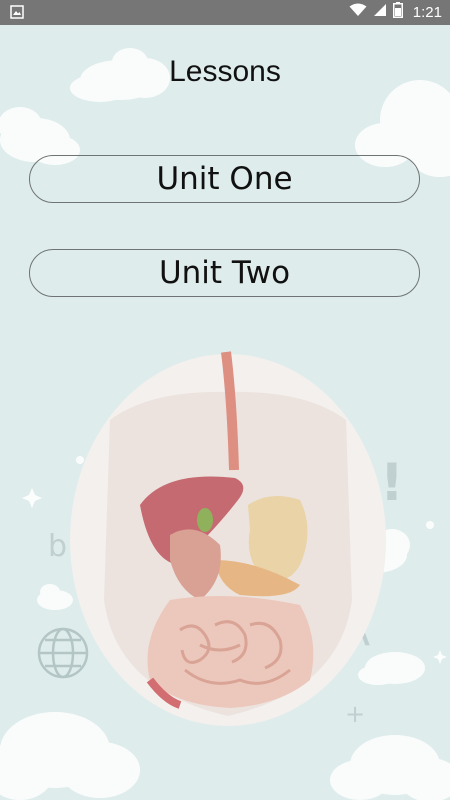  What do you see at coordinates (380, 12) in the screenshot?
I see `signal-icon` at bounding box center [380, 12].